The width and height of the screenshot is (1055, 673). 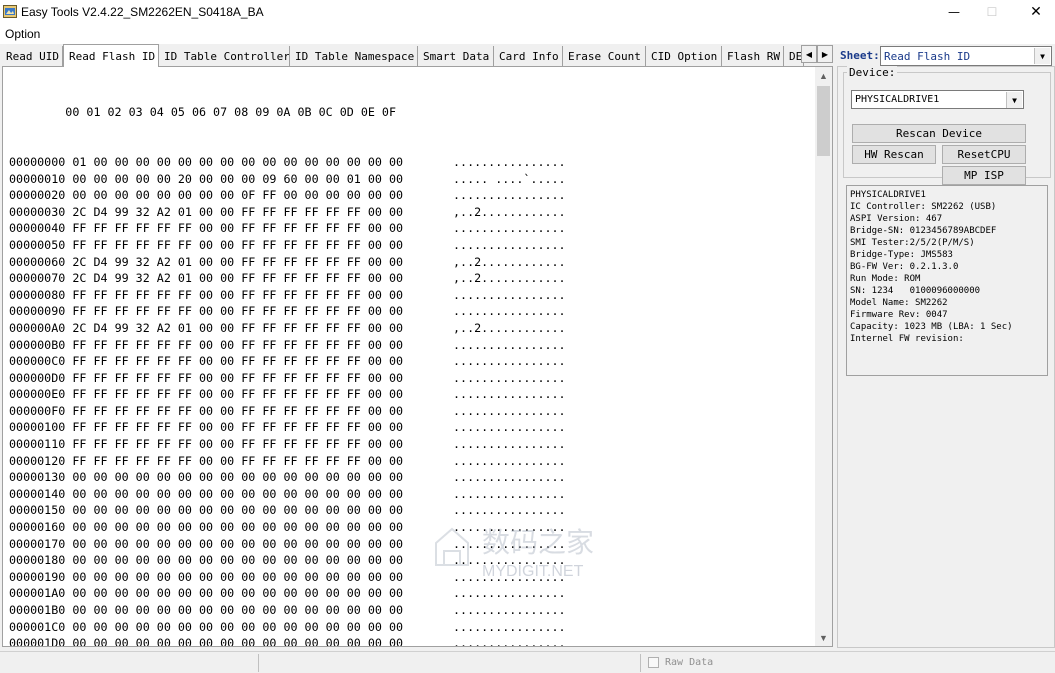 I want to click on mp-isp-button: MP ISP, so click(x=984, y=175).